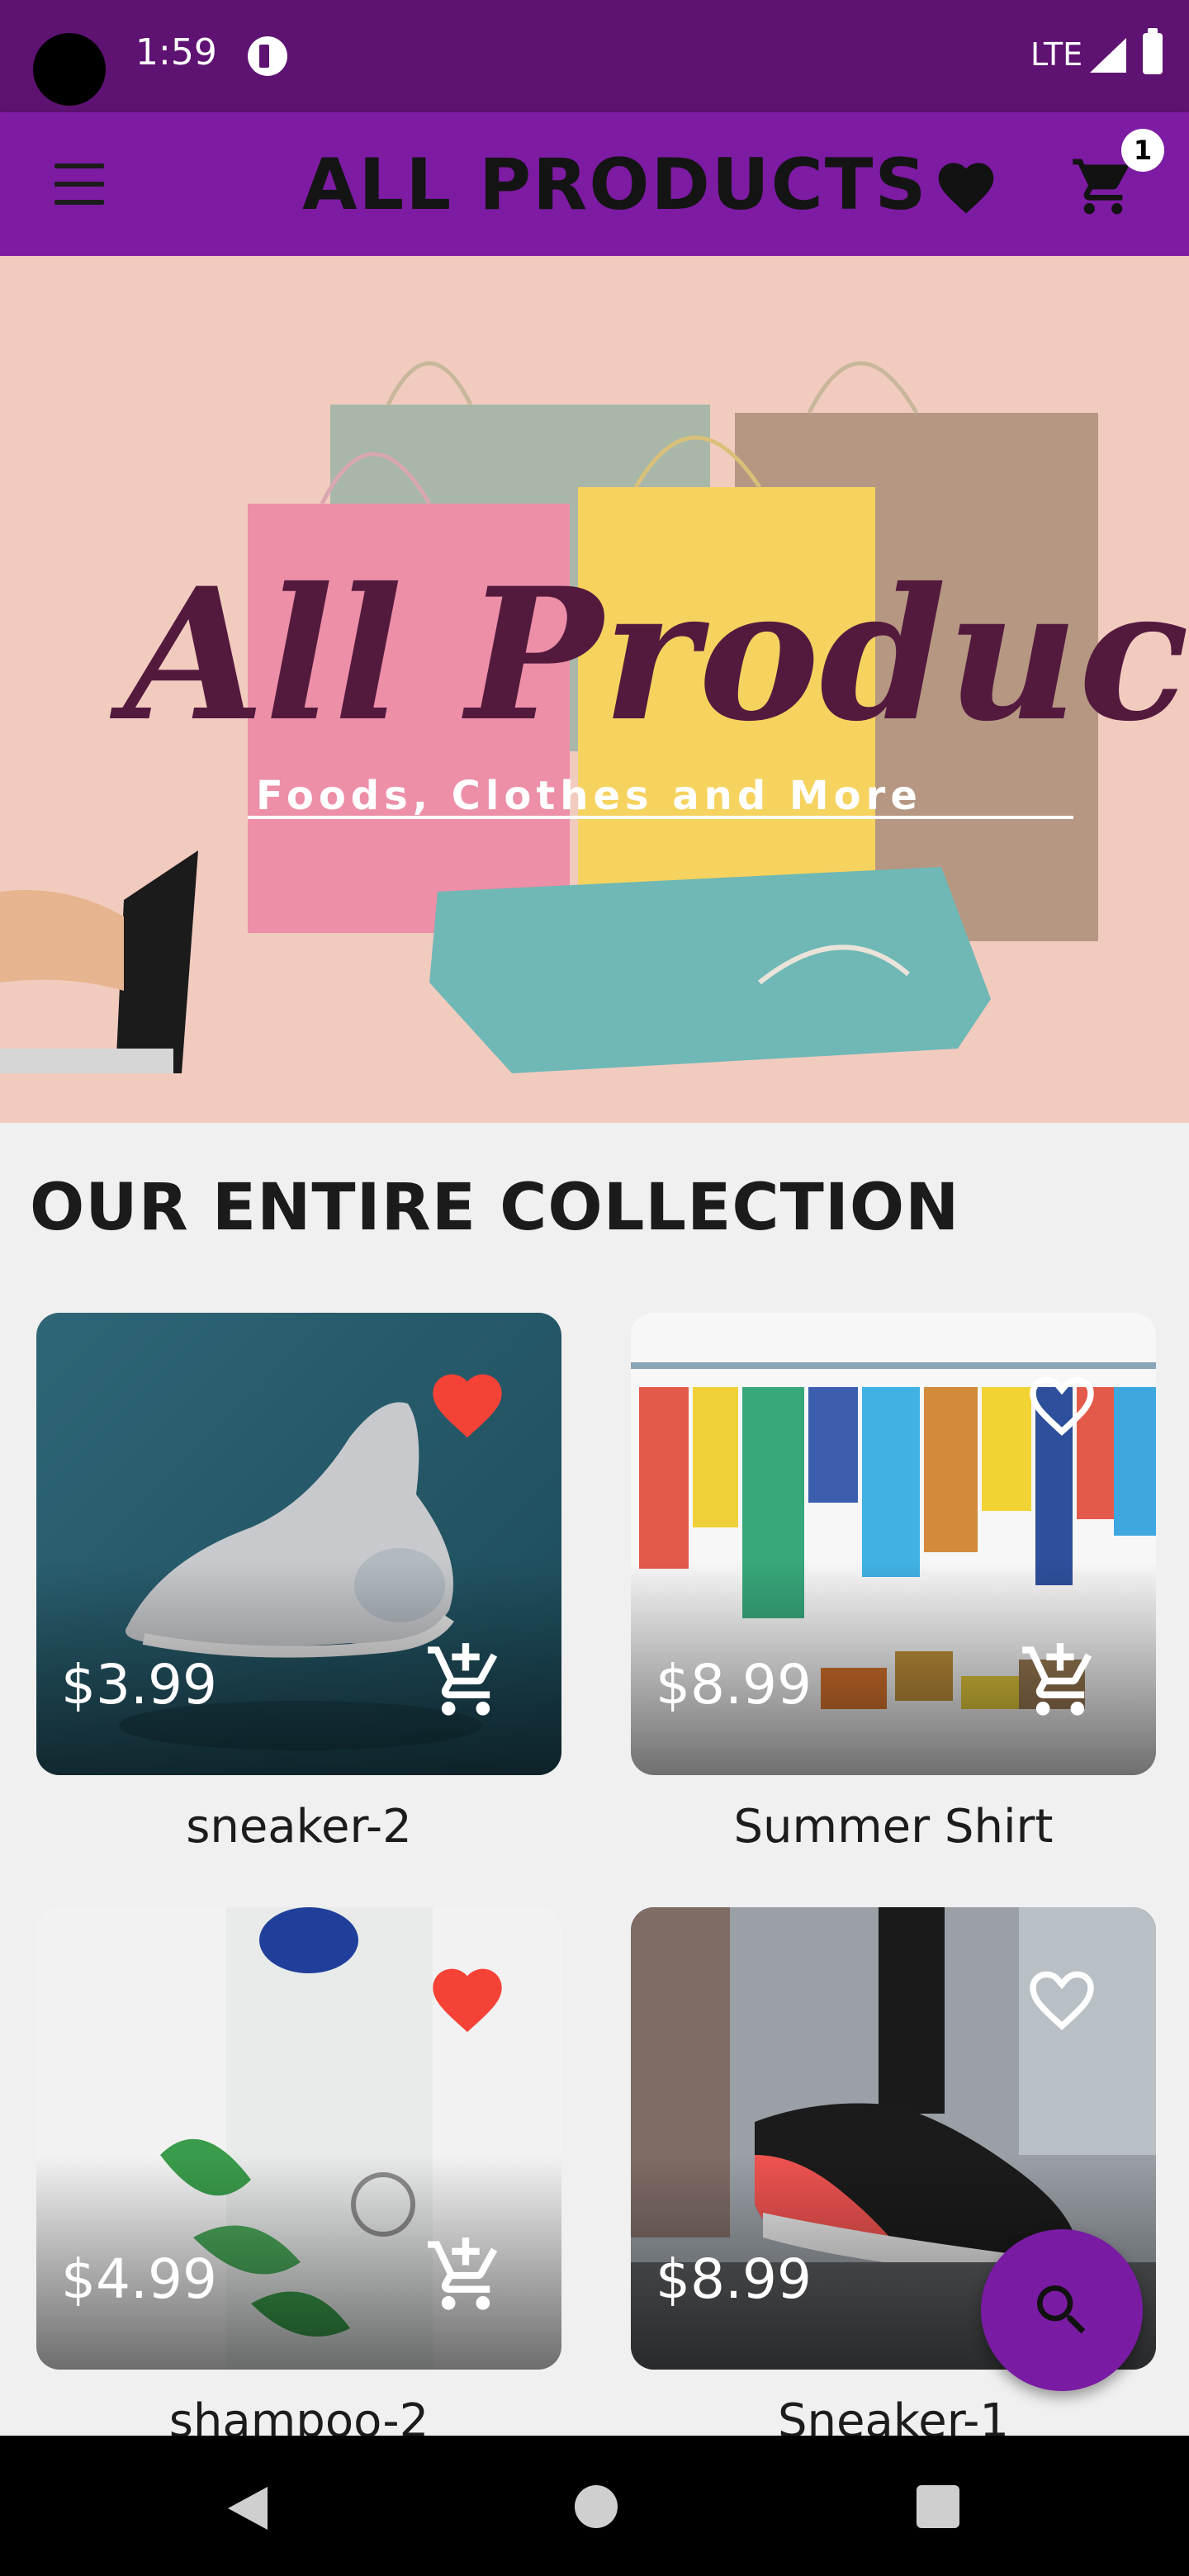 The height and width of the screenshot is (2576, 1189). I want to click on status-bar: 1:59 LTE, so click(594, 56).